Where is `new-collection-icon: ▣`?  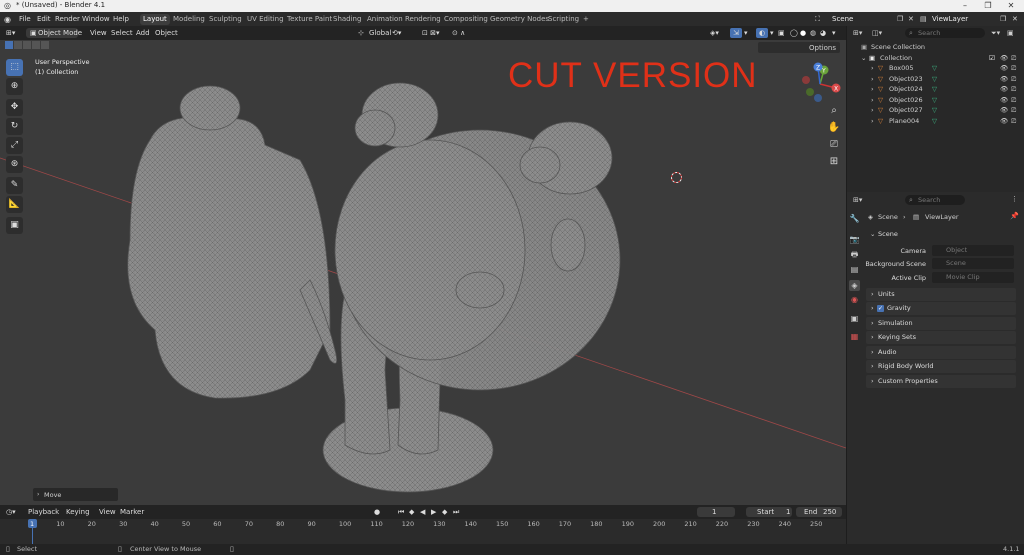 new-collection-icon: ▣ is located at coordinates (1010, 33).